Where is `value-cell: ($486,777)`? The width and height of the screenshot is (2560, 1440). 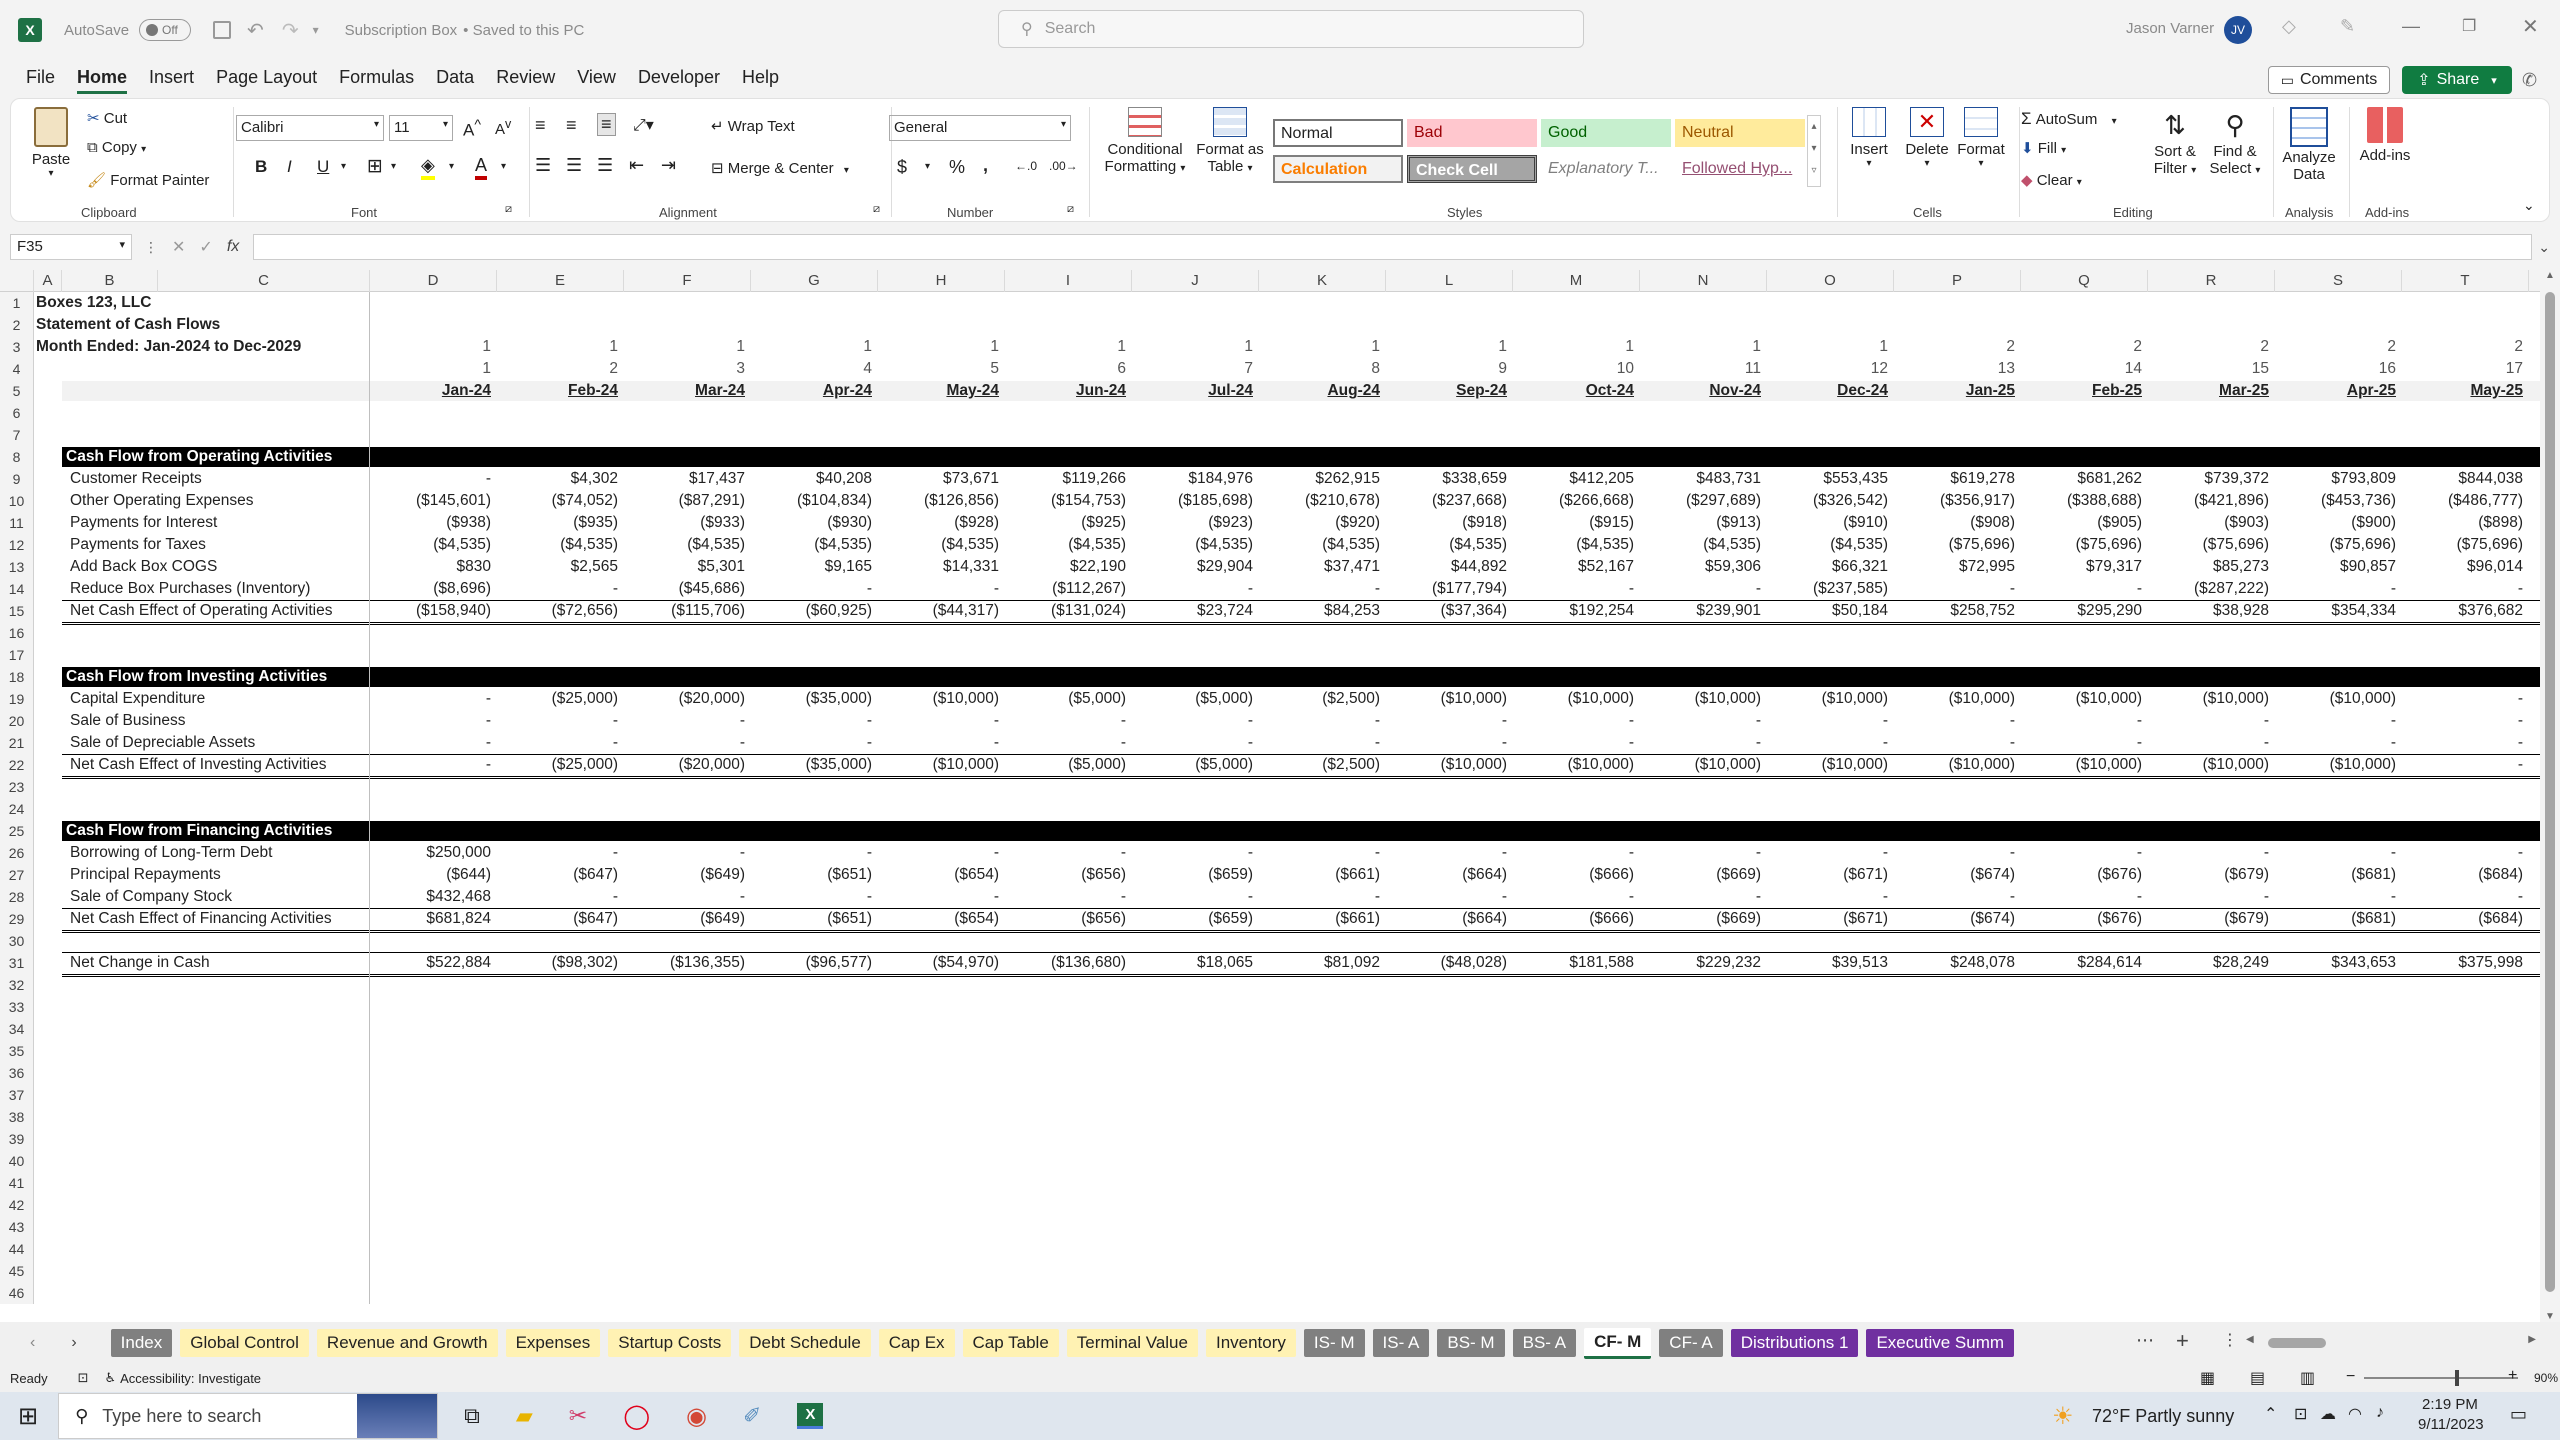 value-cell: ($486,777) is located at coordinates (2462, 501).